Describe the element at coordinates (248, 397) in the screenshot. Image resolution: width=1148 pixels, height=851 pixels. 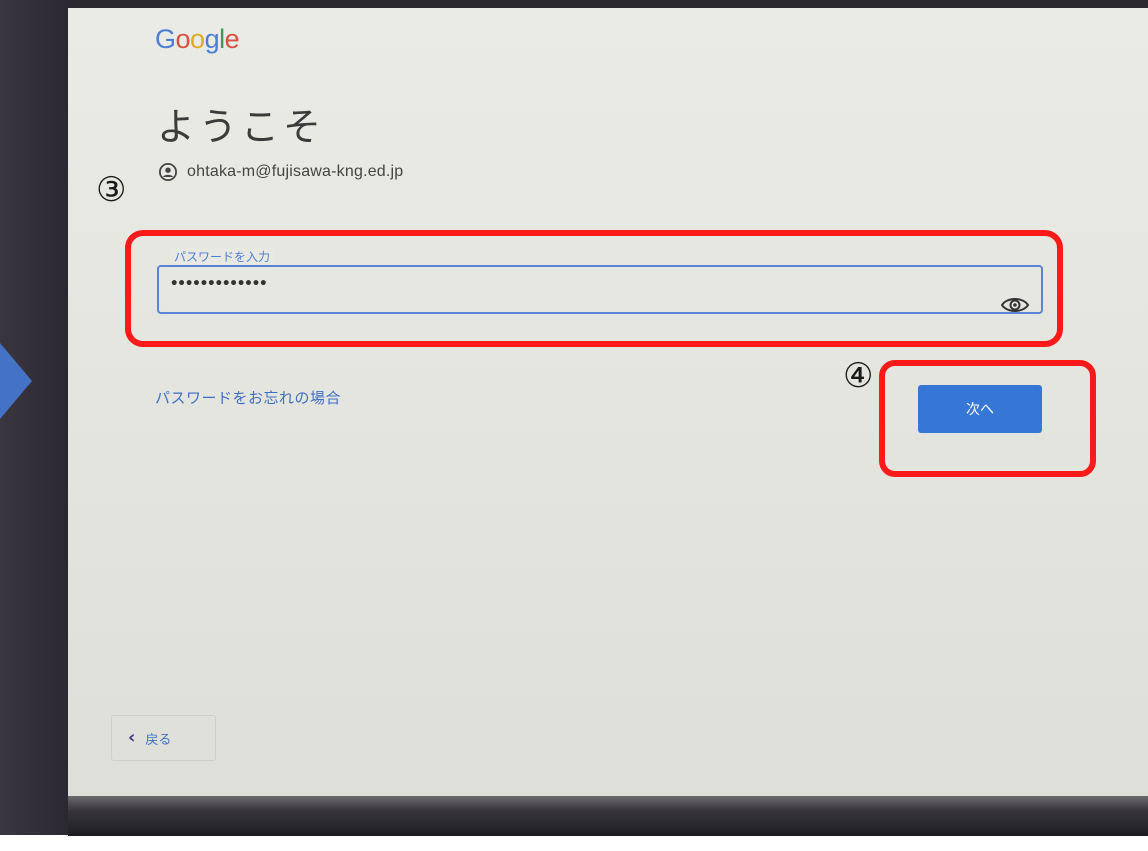
I see `forgot-password-link: パスワードをお忘れの場合` at that location.